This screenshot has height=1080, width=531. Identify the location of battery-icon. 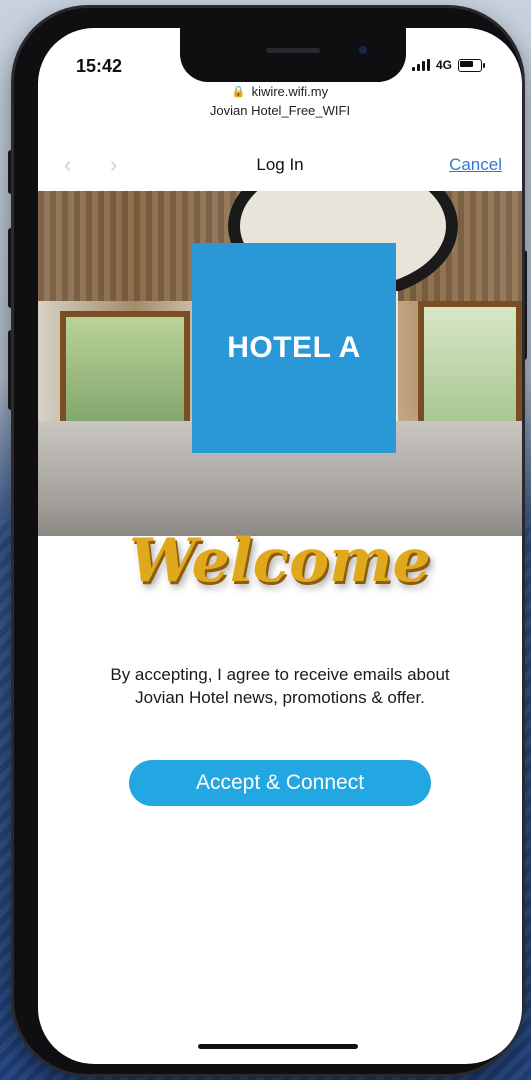
(471, 65).